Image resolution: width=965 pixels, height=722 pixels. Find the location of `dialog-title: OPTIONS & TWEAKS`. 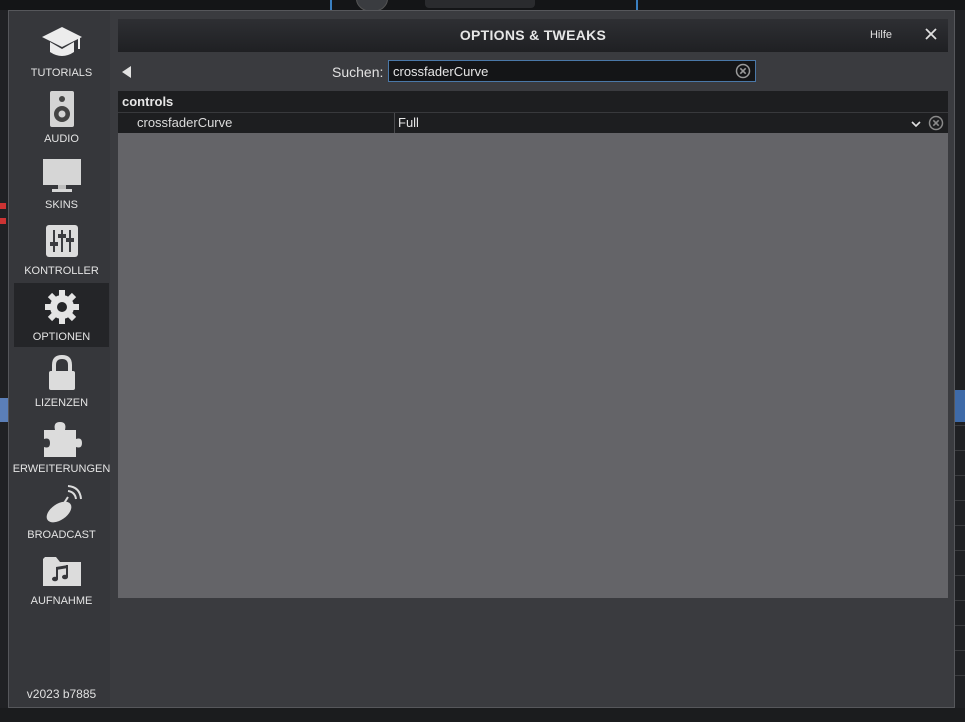

dialog-title: OPTIONS & TWEAKS is located at coordinates (533, 35).